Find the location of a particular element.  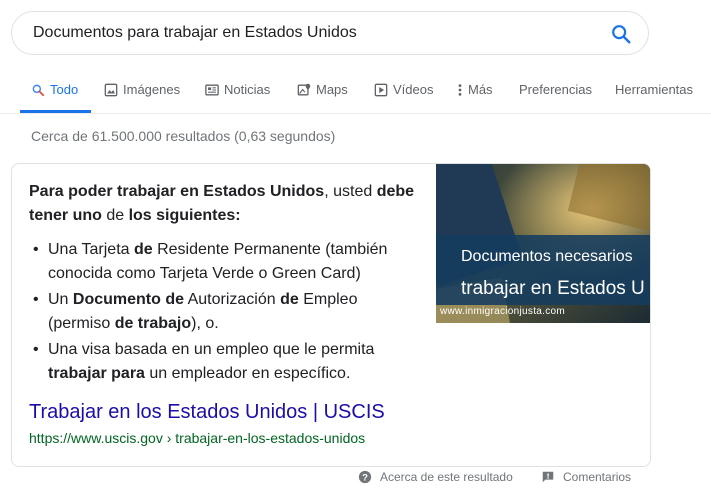

tab-mas: Más is located at coordinates (475, 89).